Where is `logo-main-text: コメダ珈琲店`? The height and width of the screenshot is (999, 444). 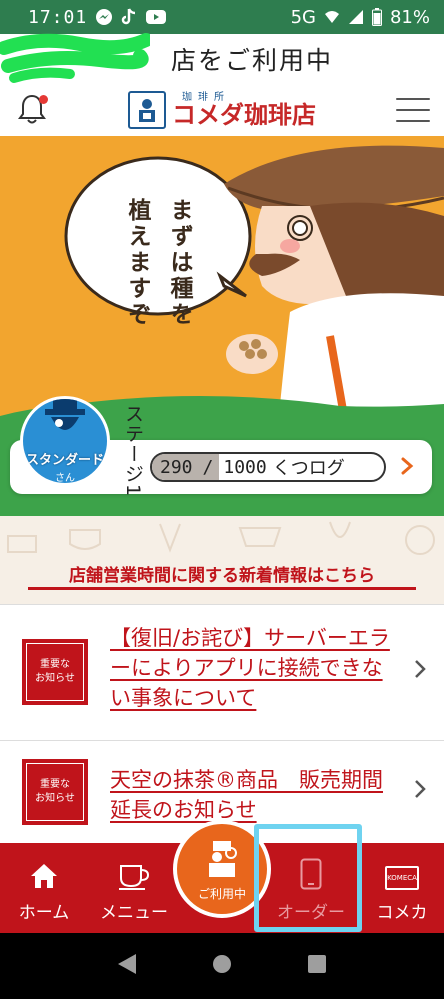
logo-main-text: コメダ珈琲店 is located at coordinates (244, 115).